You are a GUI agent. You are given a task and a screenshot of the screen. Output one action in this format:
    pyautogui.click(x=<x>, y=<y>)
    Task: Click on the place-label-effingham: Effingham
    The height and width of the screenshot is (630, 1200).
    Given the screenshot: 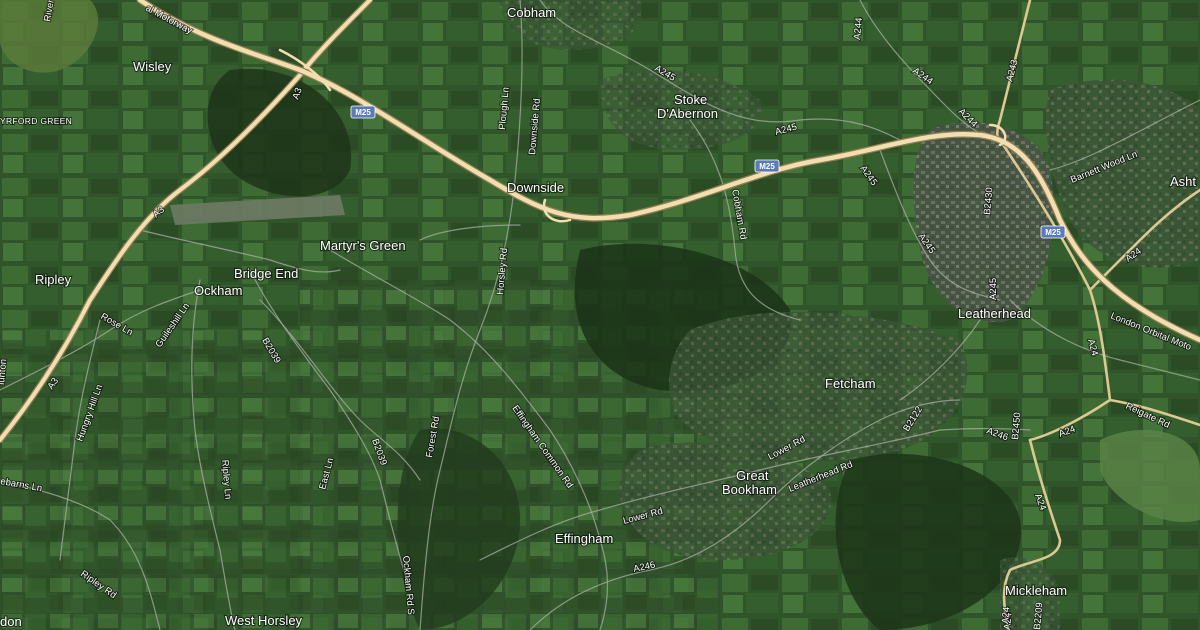 What is the action you would take?
    pyautogui.click(x=584, y=538)
    